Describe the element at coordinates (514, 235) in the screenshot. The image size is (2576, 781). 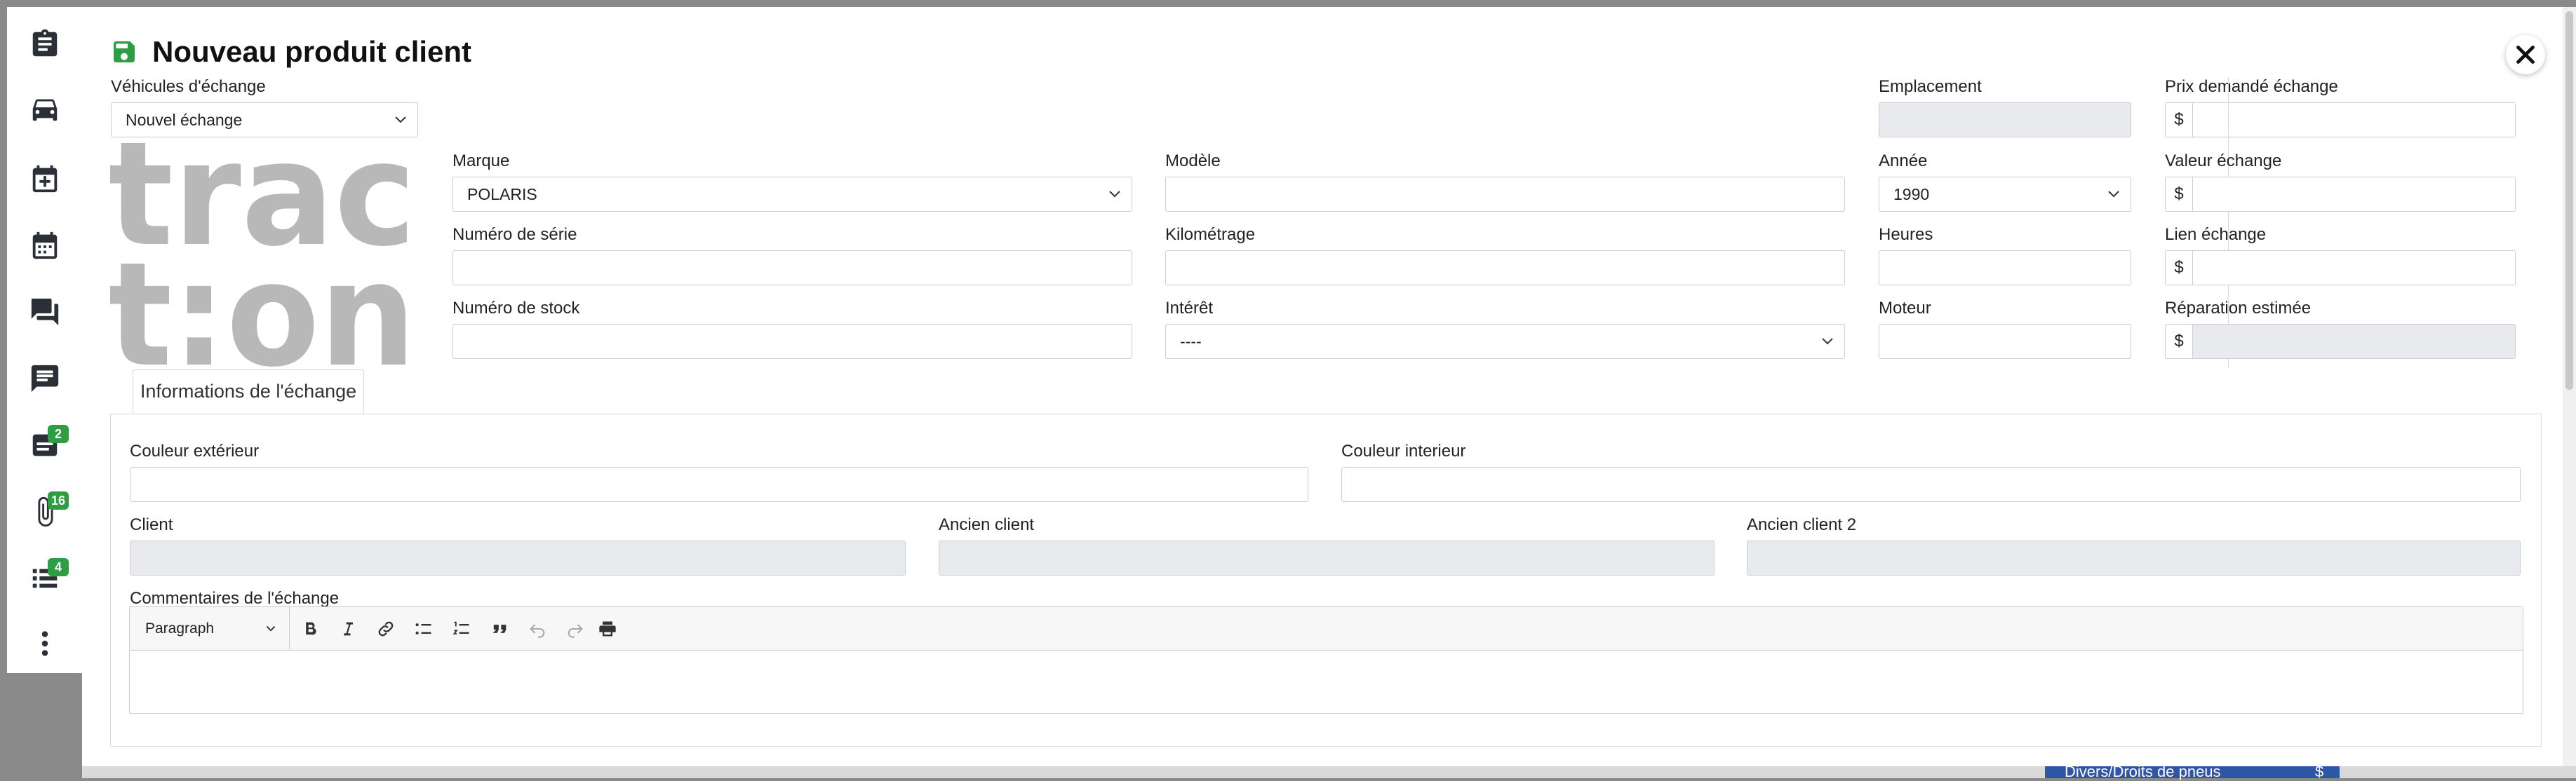
I see `numero-serie-label: Numéro de série` at that location.